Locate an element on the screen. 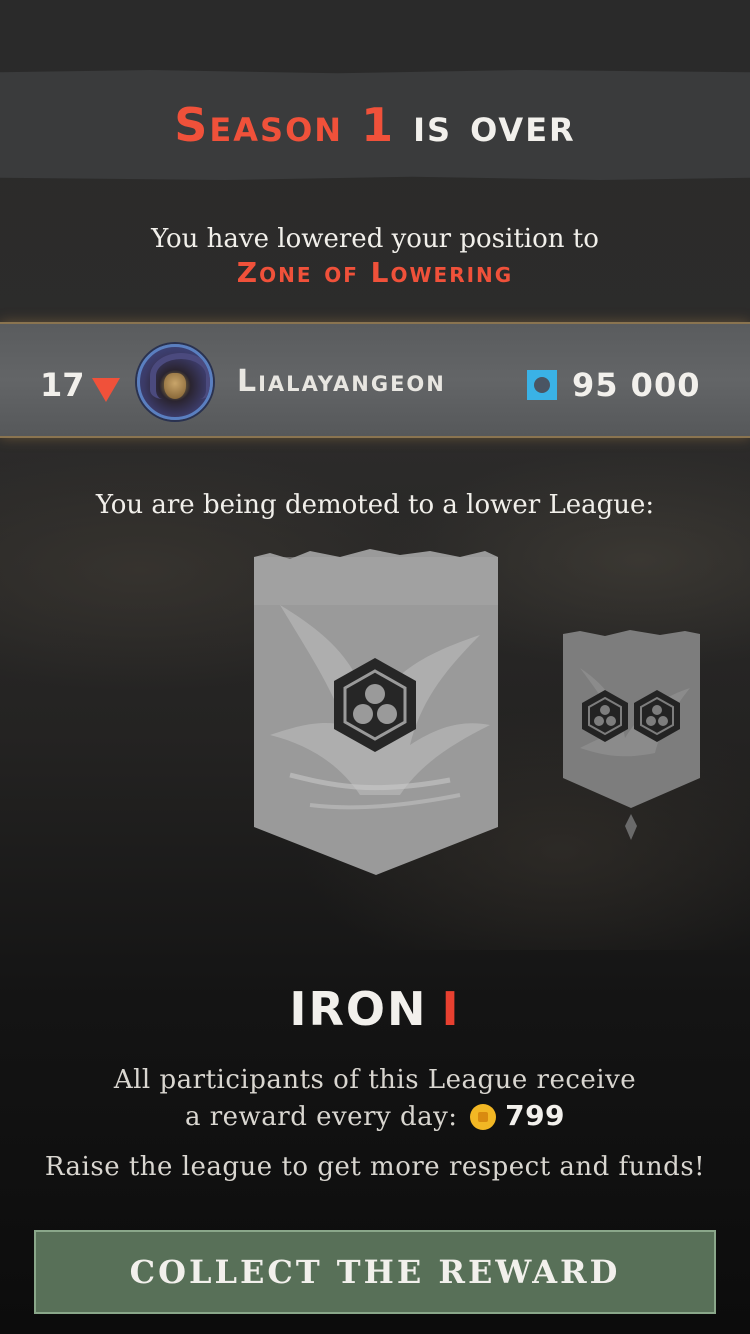 The height and width of the screenshot is (1334, 750). avatar is located at coordinates (175, 382).